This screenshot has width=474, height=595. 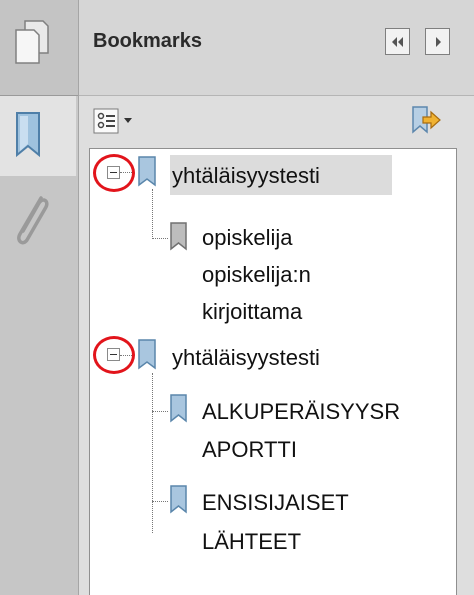 What do you see at coordinates (32, 42) in the screenshot?
I see `pages-icon` at bounding box center [32, 42].